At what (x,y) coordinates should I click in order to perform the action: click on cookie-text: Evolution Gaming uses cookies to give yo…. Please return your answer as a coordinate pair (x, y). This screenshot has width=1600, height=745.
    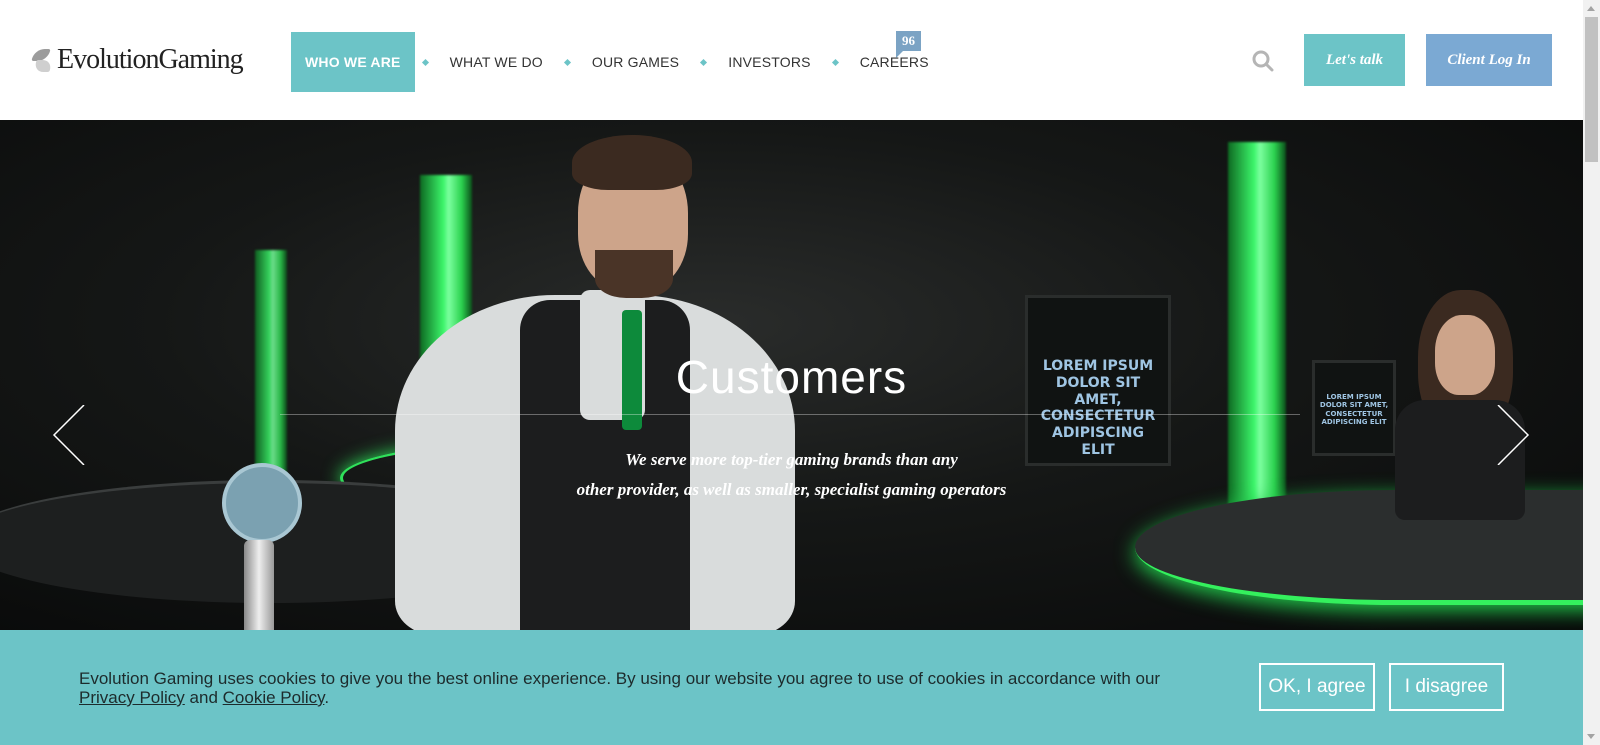
    Looking at the image, I should click on (620, 678).